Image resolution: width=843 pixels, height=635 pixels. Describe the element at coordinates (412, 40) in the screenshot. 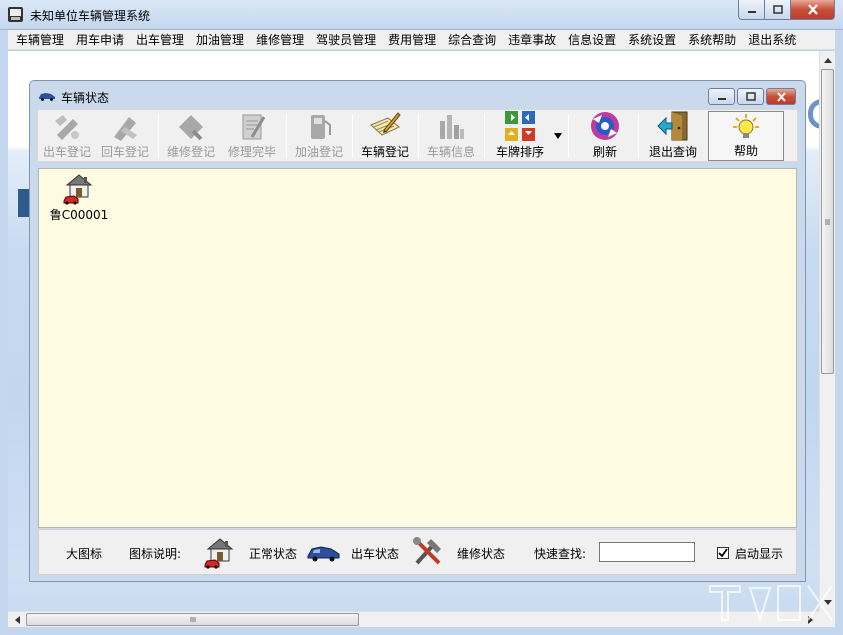

I see `menu-expense-management: 费用管理` at that location.